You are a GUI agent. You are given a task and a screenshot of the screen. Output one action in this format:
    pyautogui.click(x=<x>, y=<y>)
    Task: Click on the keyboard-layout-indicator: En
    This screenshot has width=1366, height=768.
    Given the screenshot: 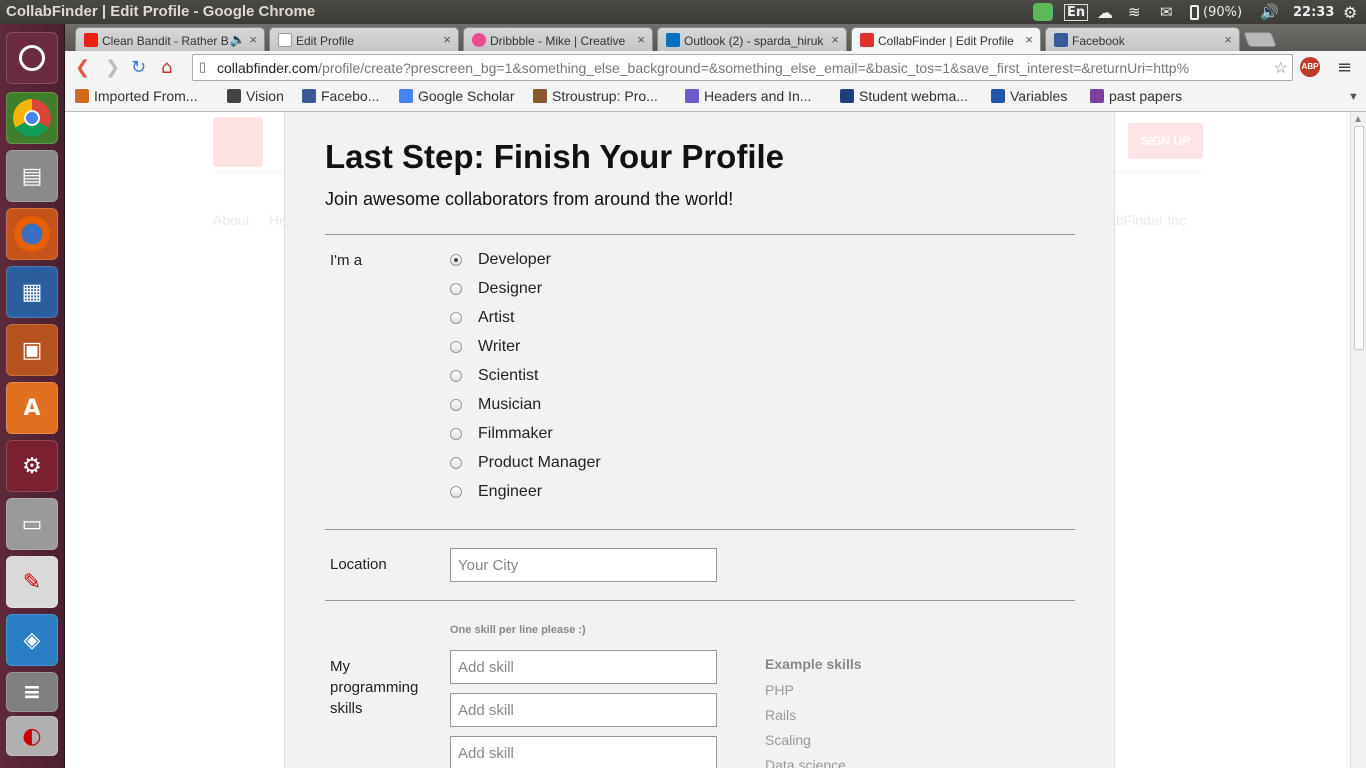 What is the action you would take?
    pyautogui.click(x=1076, y=12)
    